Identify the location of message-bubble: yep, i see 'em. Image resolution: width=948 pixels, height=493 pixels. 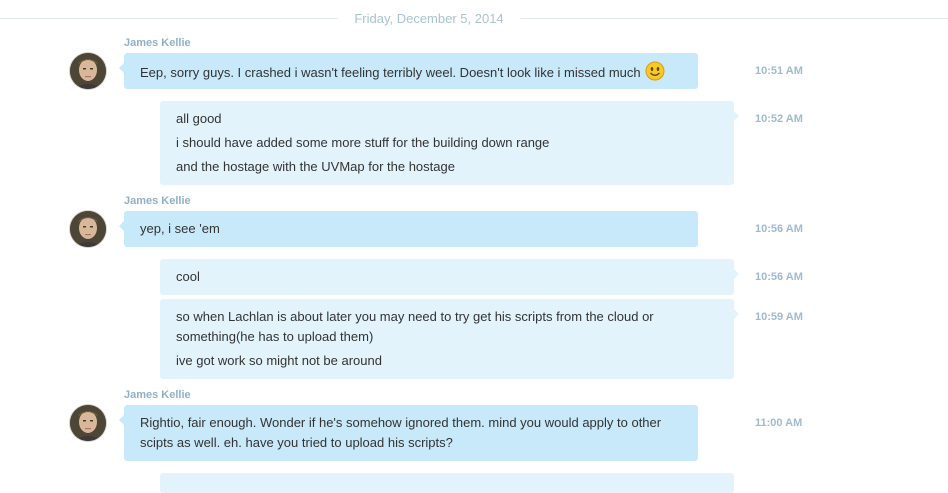
(408, 229).